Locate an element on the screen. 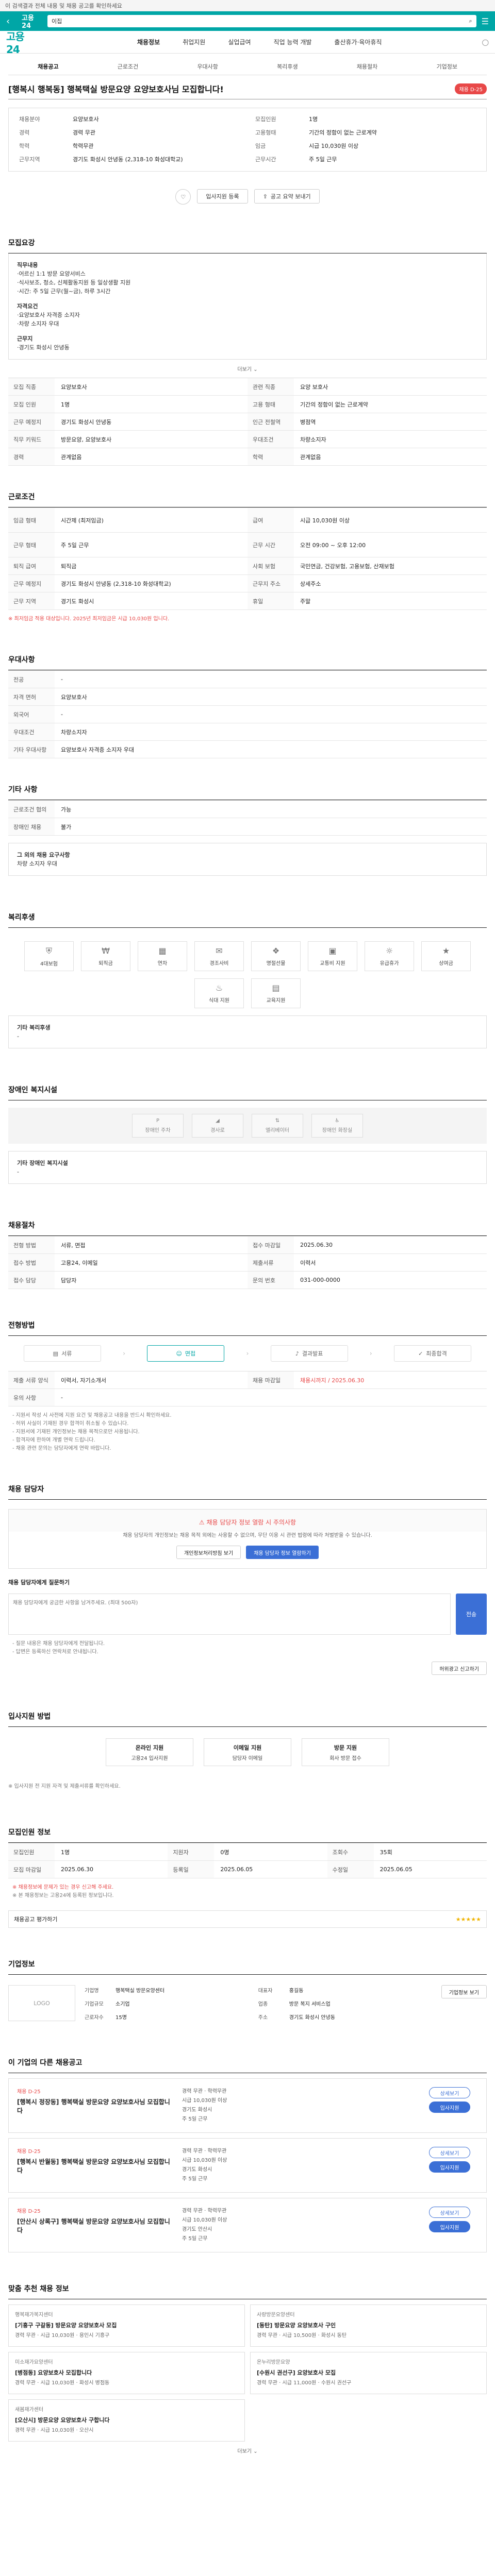  howto-item: 이메일 지원 담당자 이메일 is located at coordinates (247, 1752).